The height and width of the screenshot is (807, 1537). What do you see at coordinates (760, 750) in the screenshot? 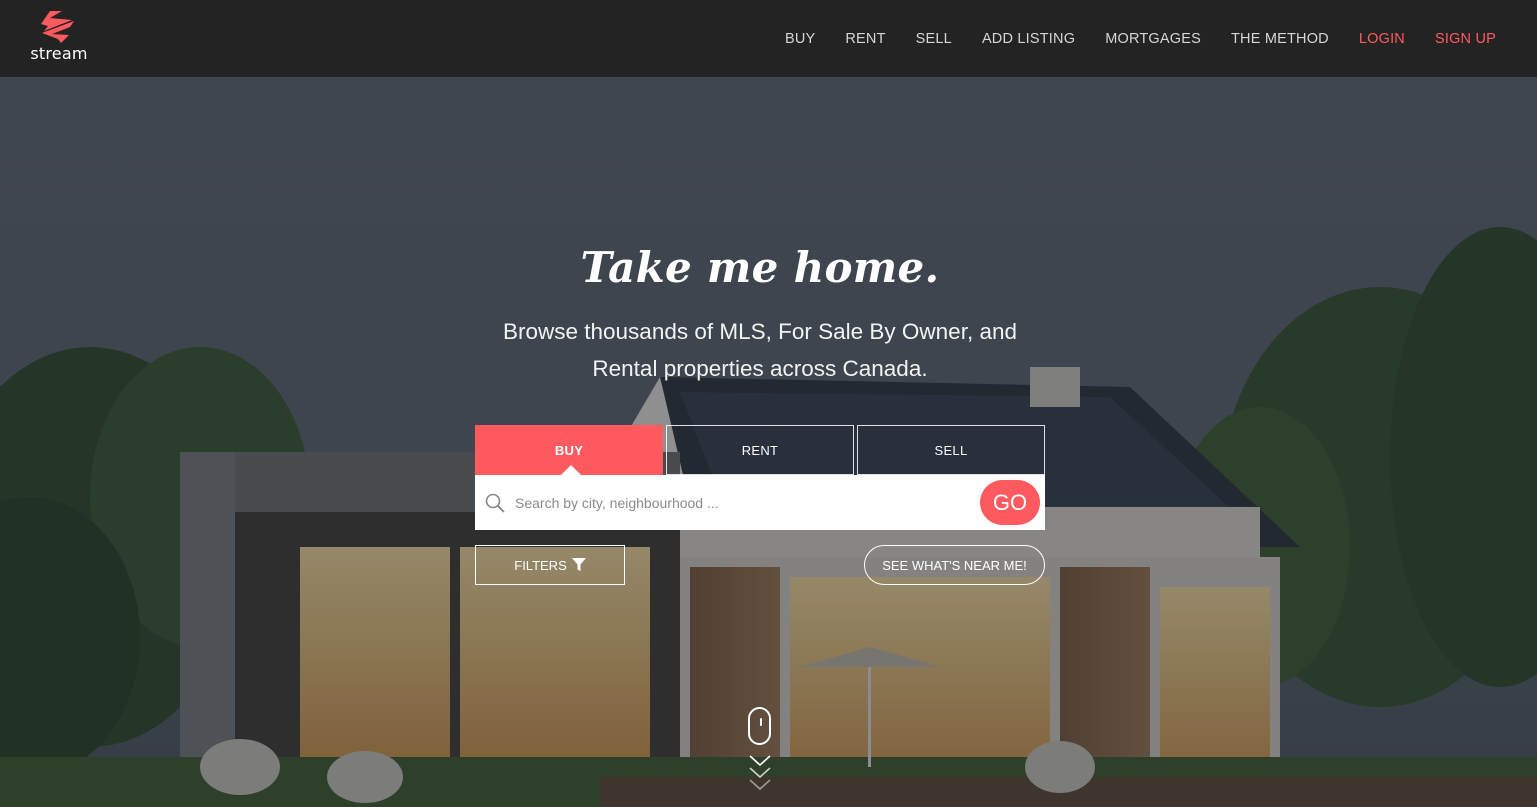
I see `scroll-down-indicator` at bounding box center [760, 750].